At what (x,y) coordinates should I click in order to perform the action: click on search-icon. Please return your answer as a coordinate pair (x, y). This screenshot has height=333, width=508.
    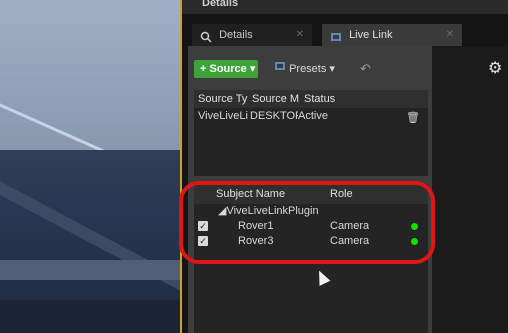
    Looking at the image, I should click on (206, 36).